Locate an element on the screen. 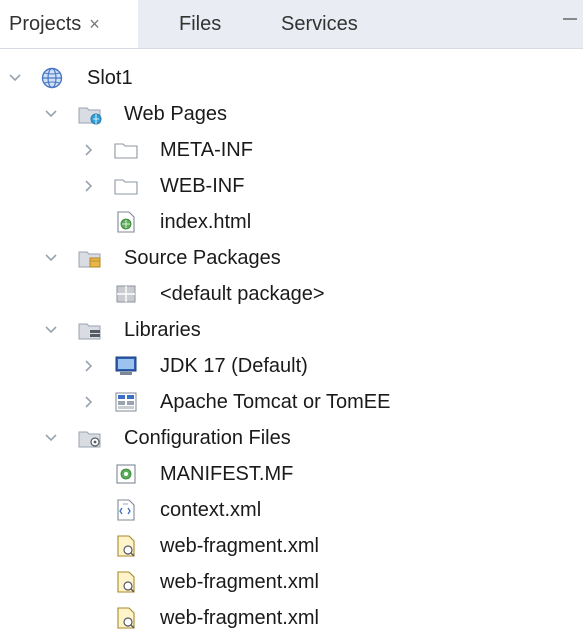 The width and height of the screenshot is (583, 629). project-name: Slot1 is located at coordinates (110, 78).